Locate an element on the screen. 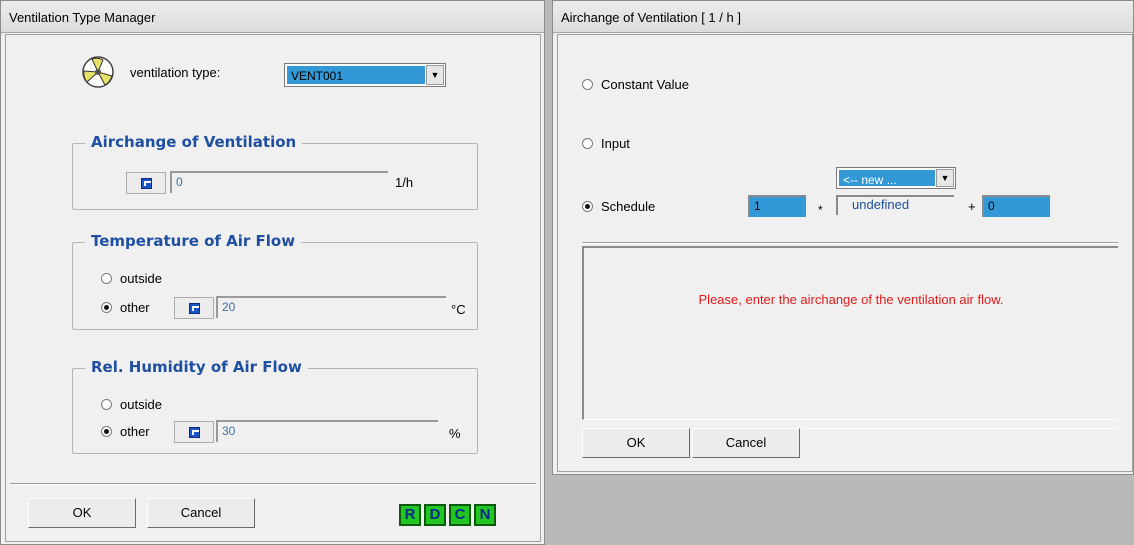  schedule-offset-field: 0 is located at coordinates (1016, 206).